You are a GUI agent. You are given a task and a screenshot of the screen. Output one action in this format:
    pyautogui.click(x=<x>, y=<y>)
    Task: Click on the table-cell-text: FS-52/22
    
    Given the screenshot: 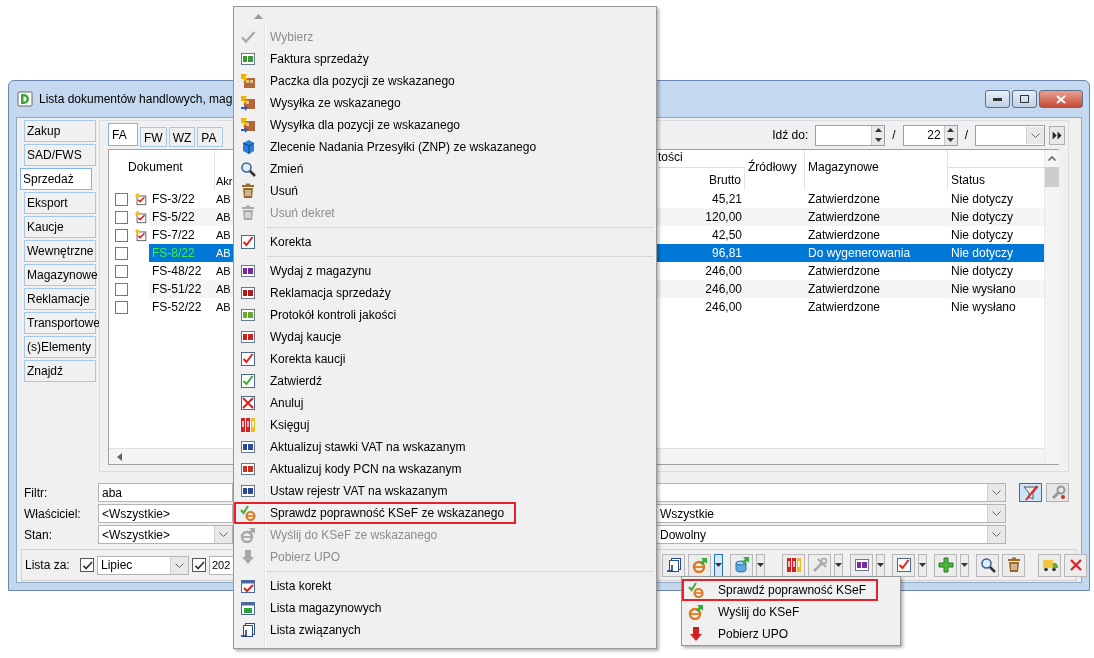 What is the action you would take?
    pyautogui.click(x=177, y=307)
    